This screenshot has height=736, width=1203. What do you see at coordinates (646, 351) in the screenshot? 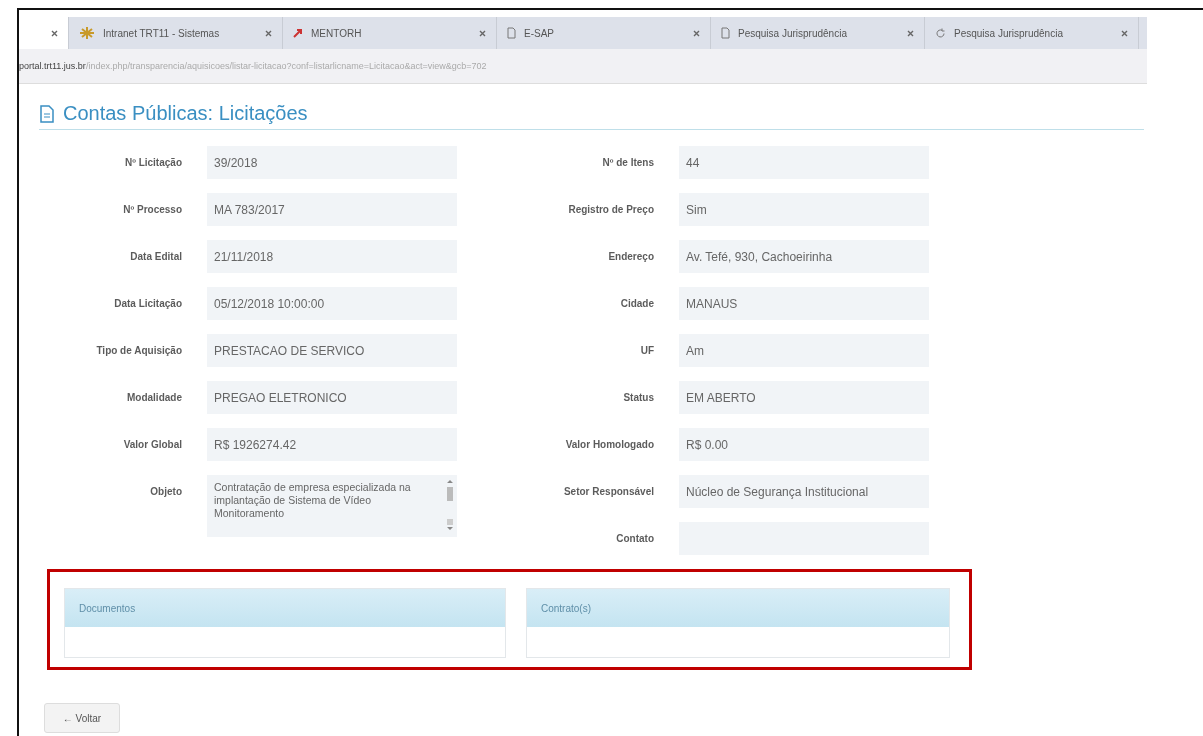
I see `field-label: UF` at bounding box center [646, 351].